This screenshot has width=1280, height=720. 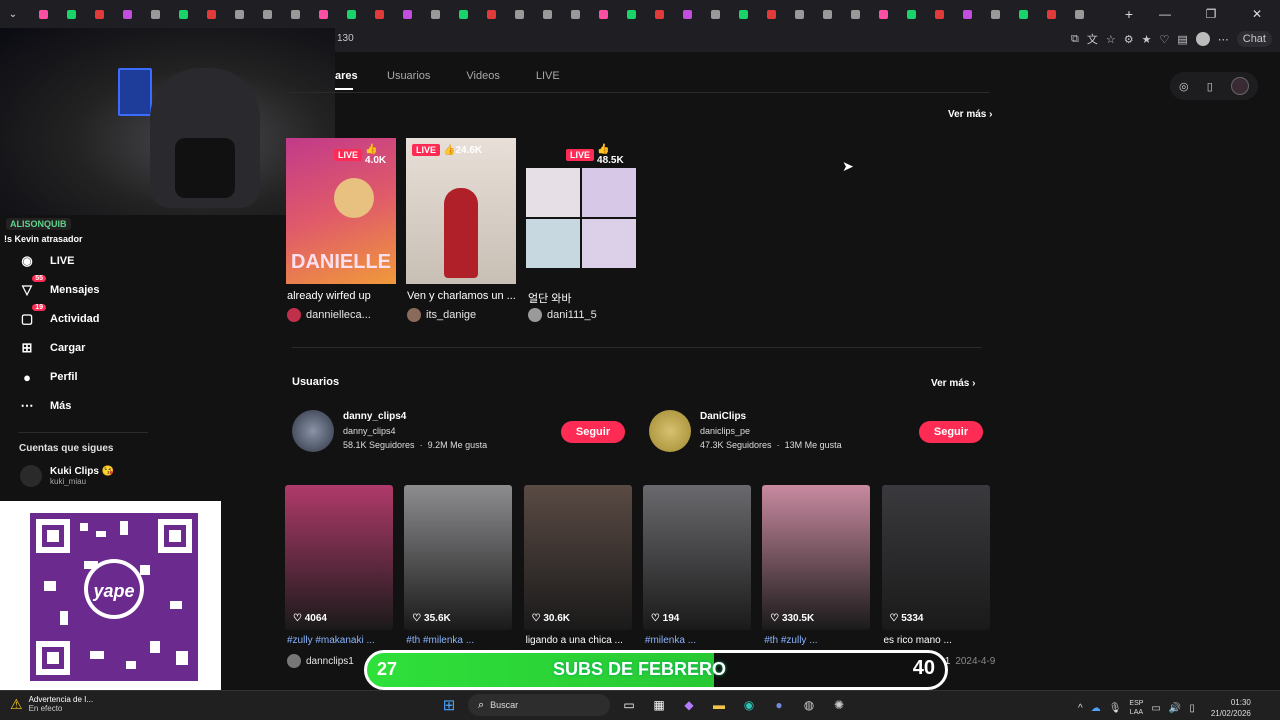 What do you see at coordinates (550, 298) in the screenshot?
I see `live-caption: 얼단 와바` at bounding box center [550, 298].